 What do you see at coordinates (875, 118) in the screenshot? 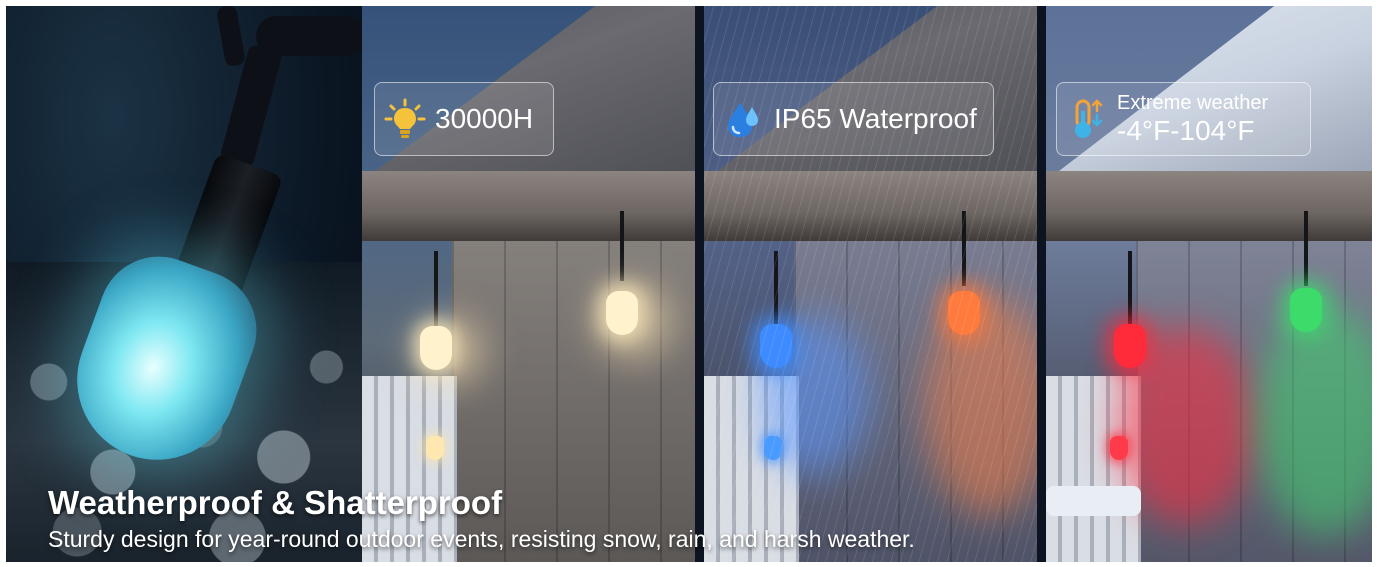
I see `feature-text: IP65 Waterproof` at bounding box center [875, 118].